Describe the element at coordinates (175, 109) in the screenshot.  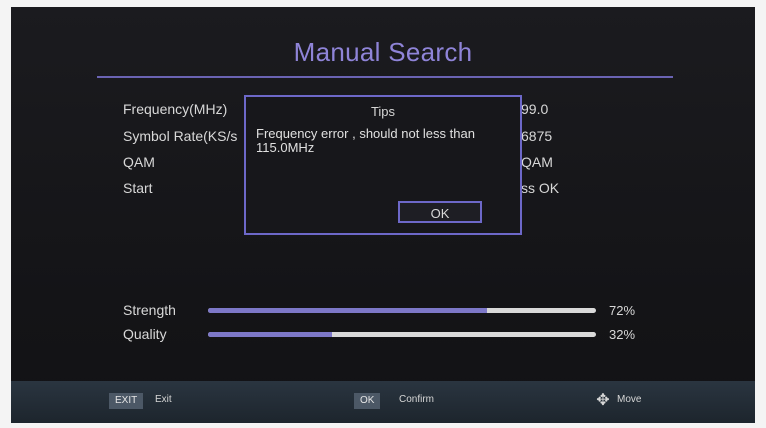
I see `param-label-frequency: Frequency(MHz)` at that location.